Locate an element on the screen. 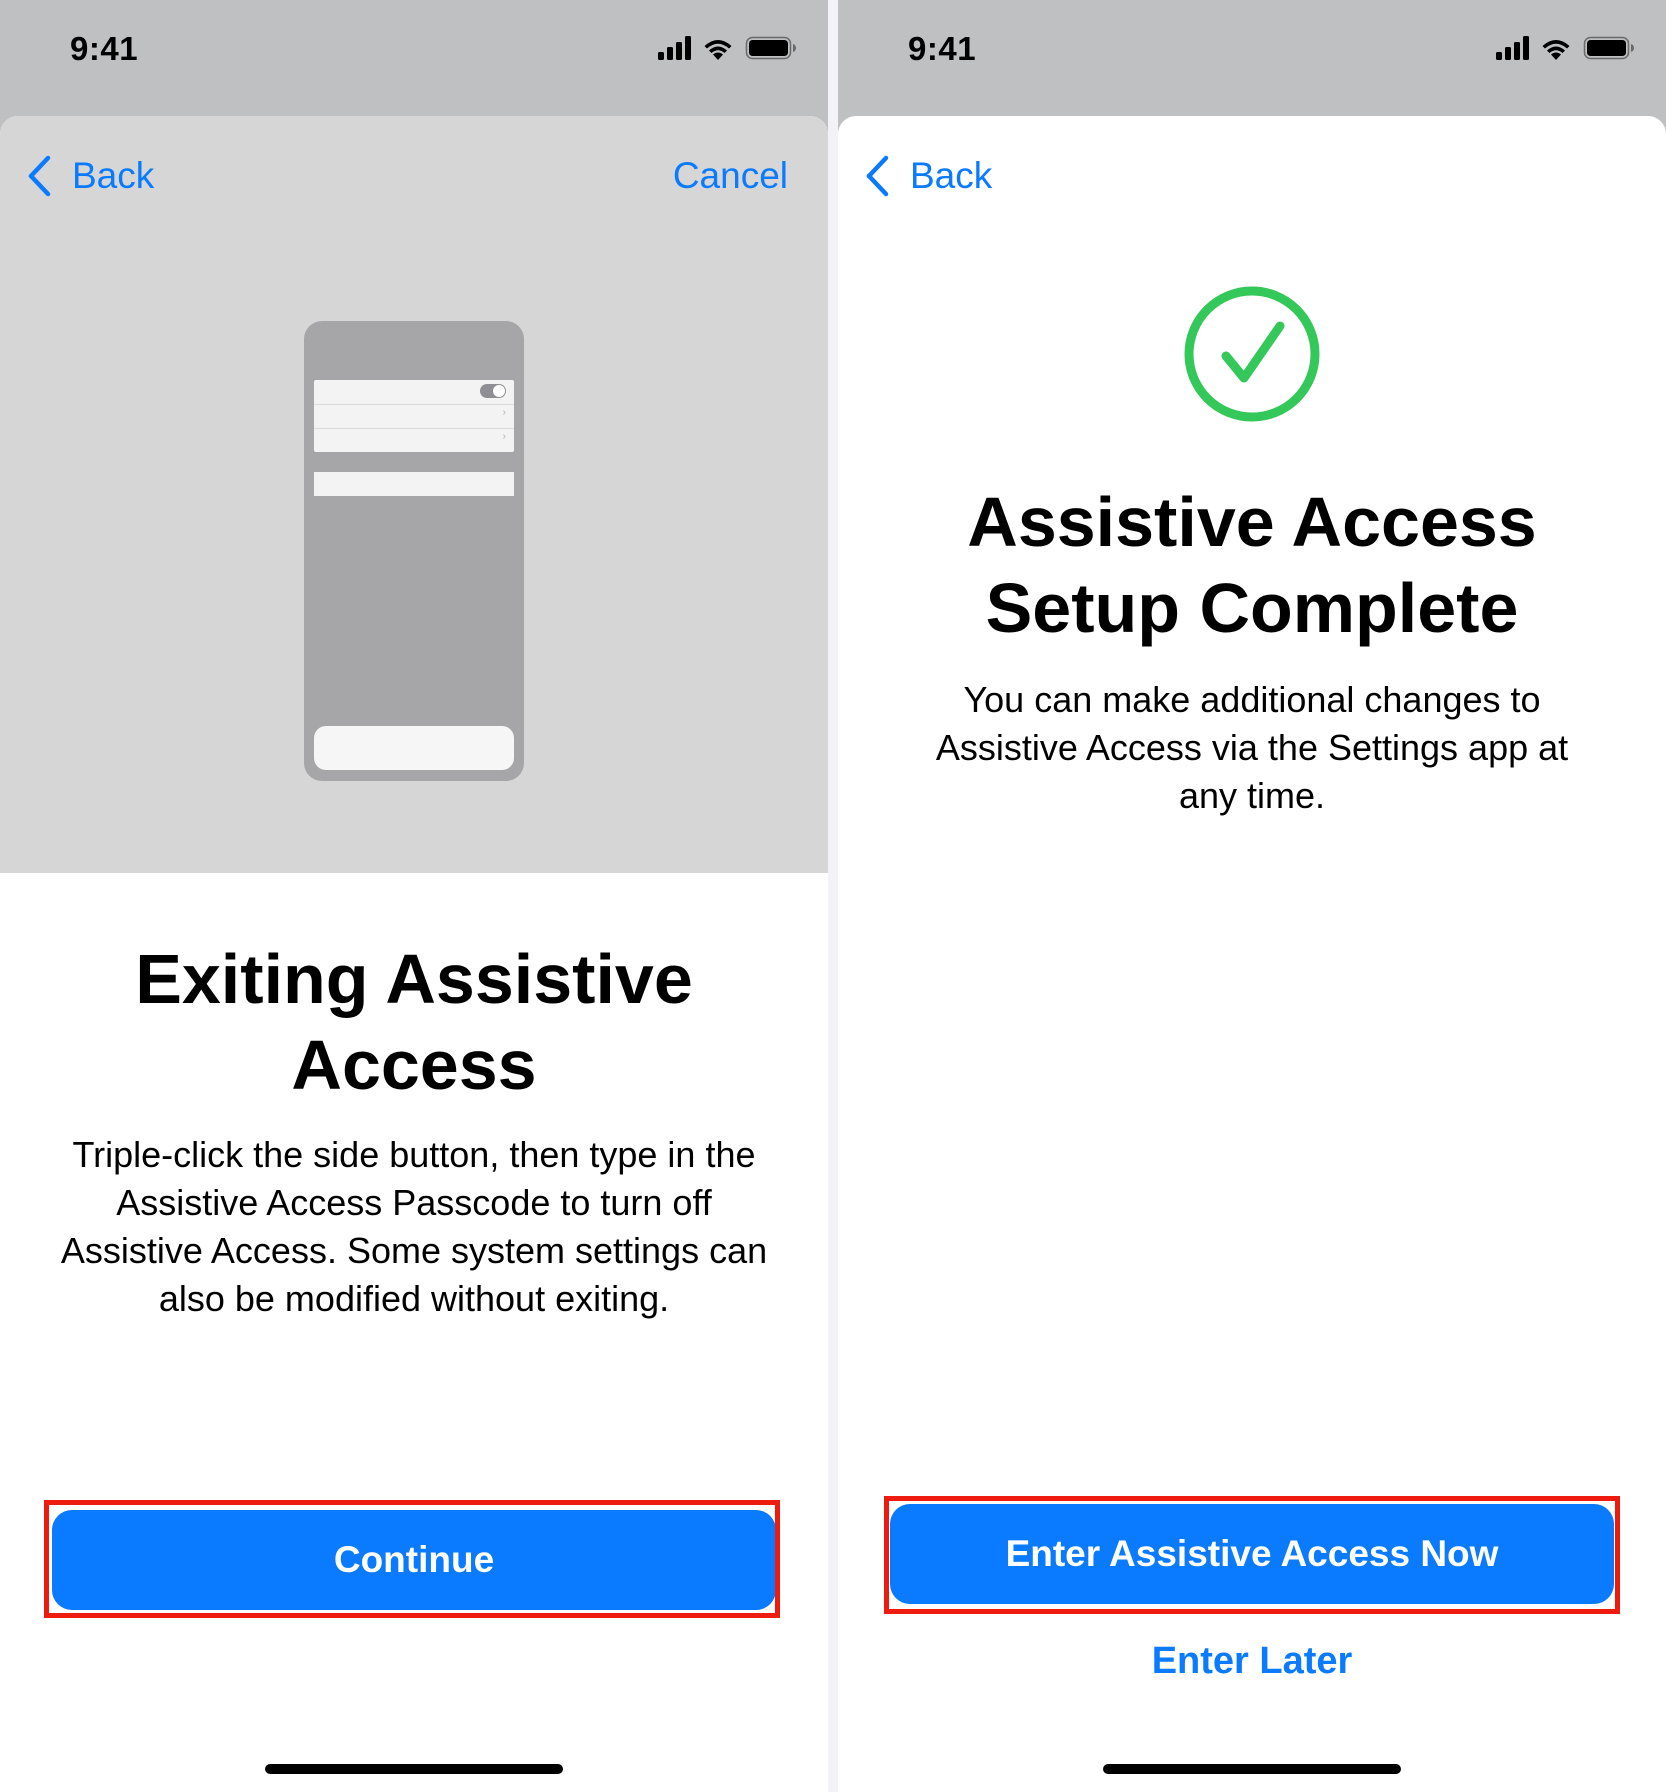 This screenshot has width=1666, height=1792. continue-button: Continue is located at coordinates (414, 1560).